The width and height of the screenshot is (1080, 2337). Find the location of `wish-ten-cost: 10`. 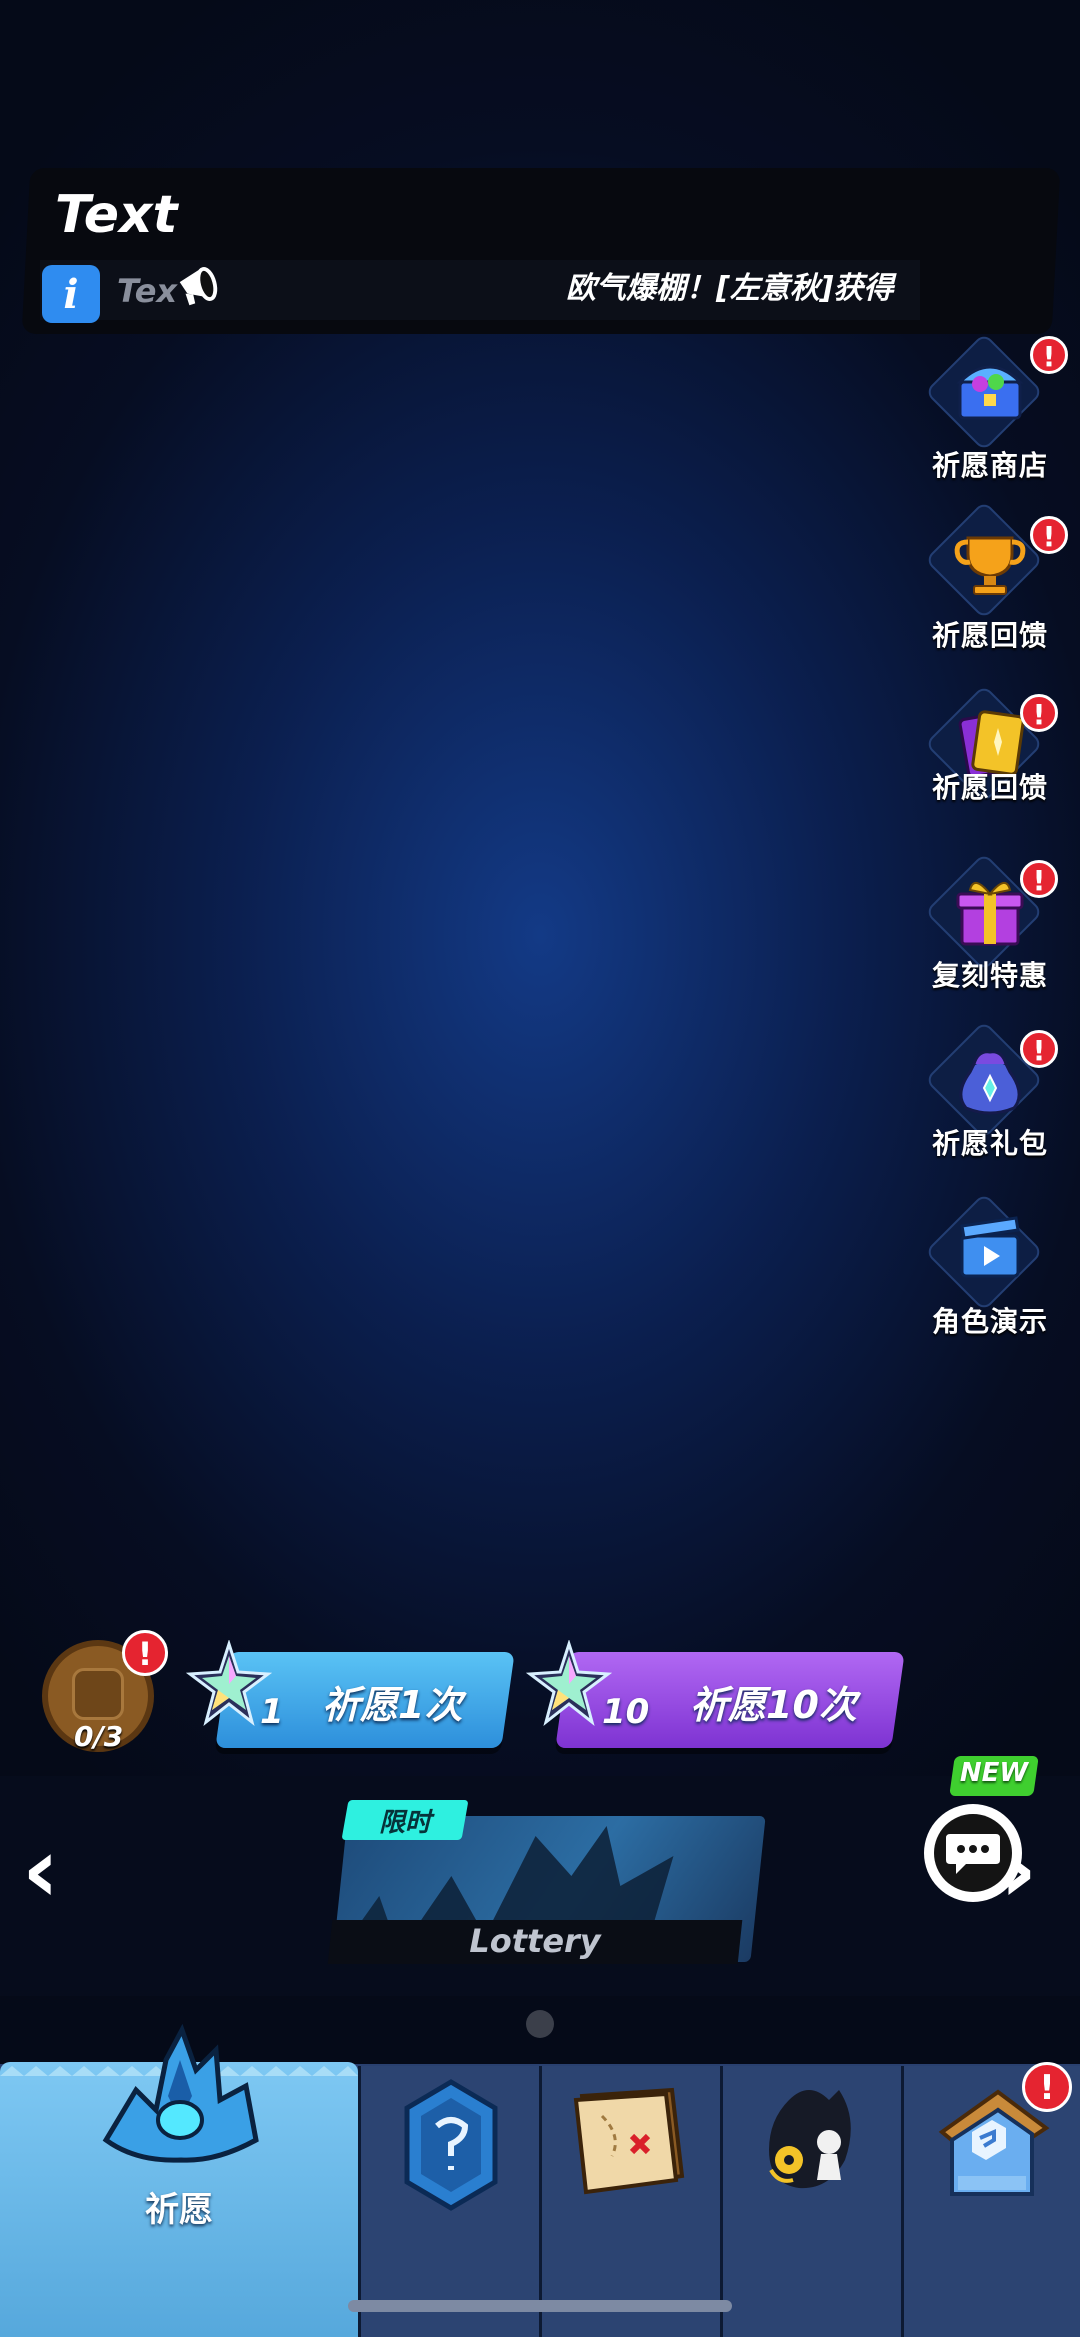

wish-ten-cost: 10 is located at coordinates (626, 1712).